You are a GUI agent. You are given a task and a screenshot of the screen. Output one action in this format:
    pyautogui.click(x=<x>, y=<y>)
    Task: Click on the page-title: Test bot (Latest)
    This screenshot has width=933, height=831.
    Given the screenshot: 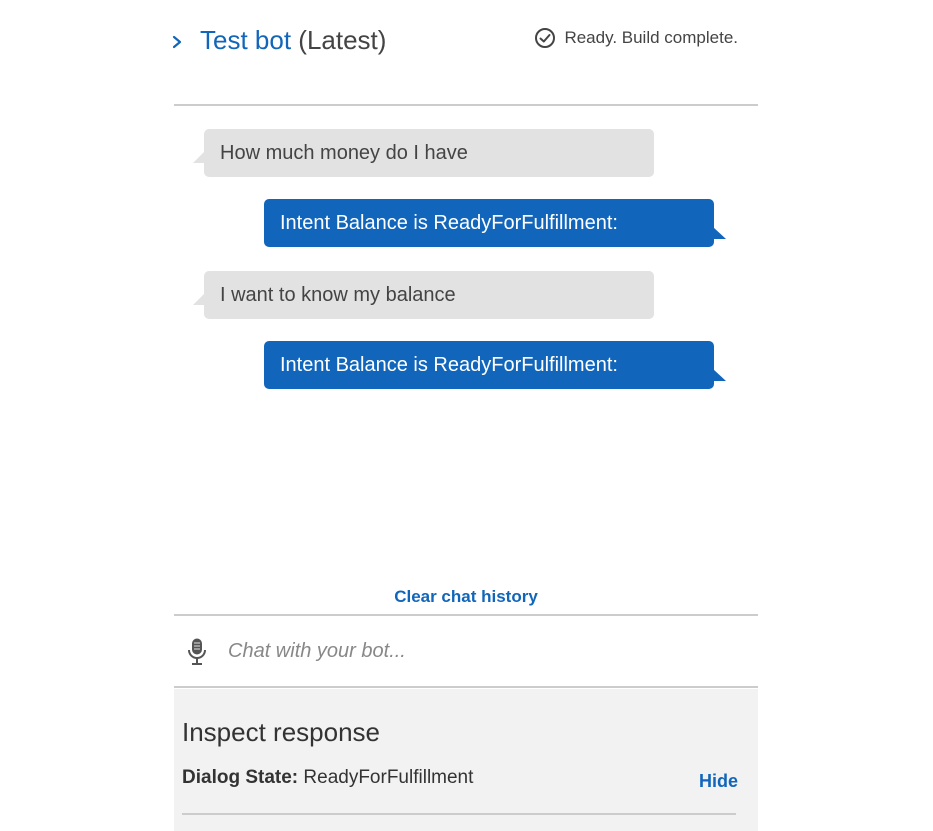 What is the action you would take?
    pyautogui.click(x=293, y=40)
    